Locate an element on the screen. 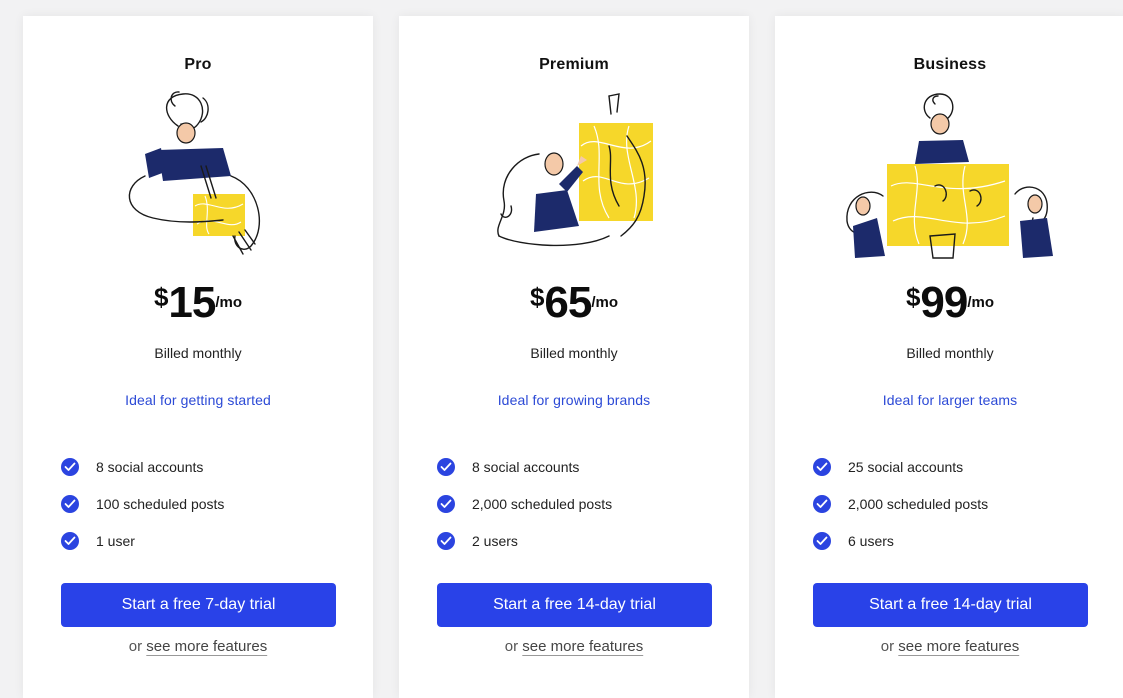 This screenshot has height=698, width=1123. pro-illustration is located at coordinates (194, 173).